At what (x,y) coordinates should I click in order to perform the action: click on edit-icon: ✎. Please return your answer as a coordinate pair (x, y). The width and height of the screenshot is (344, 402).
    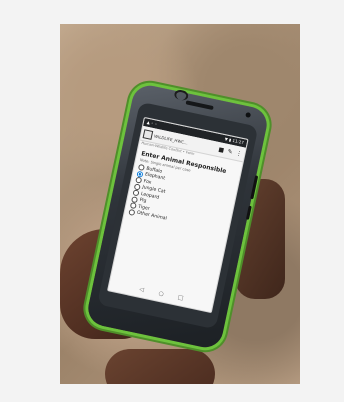
    Looking at the image, I should click on (230, 151).